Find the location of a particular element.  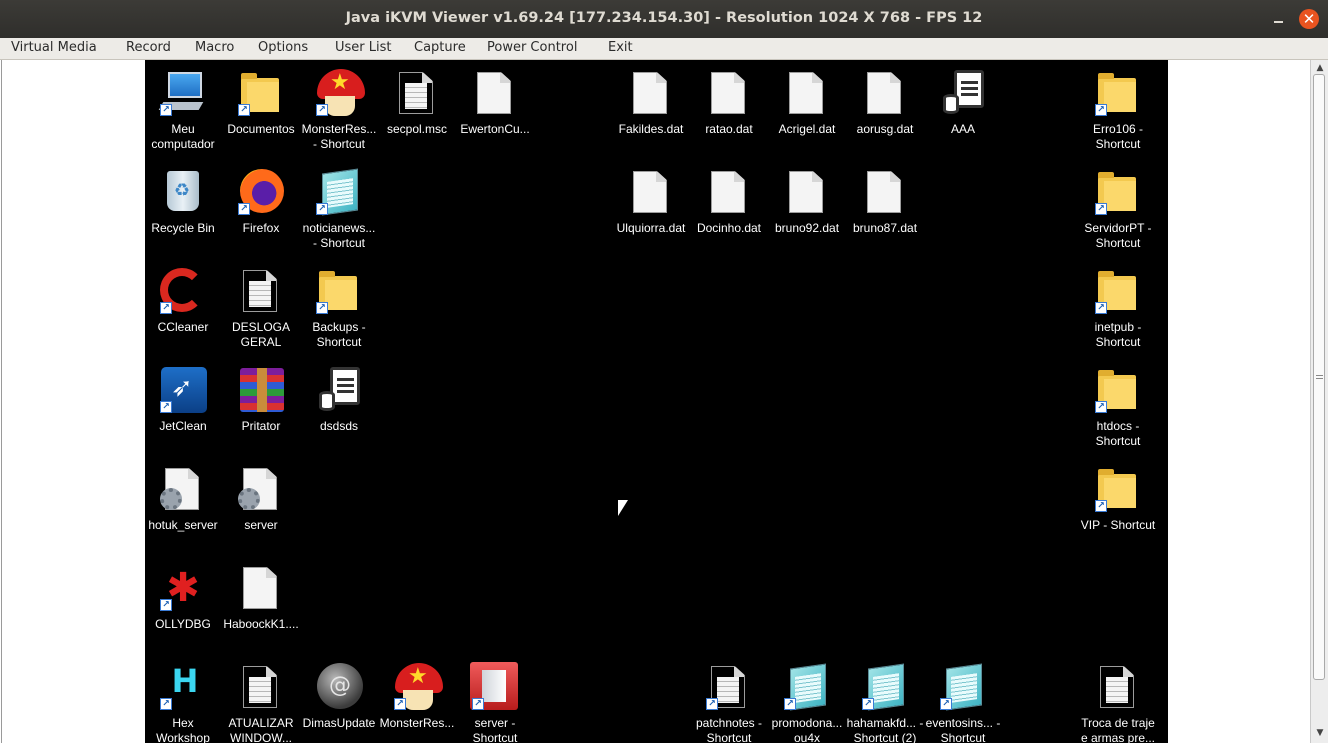

desktop-icon-bruno87: bruno87.dat is located at coordinates (885, 201).